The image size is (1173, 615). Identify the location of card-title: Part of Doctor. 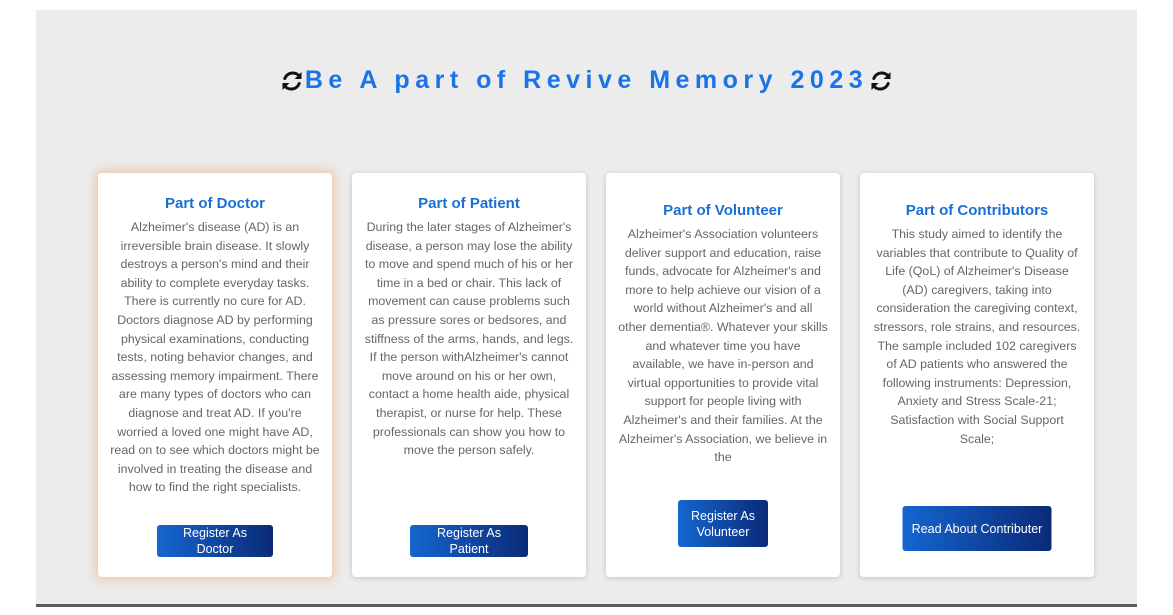
(214, 203).